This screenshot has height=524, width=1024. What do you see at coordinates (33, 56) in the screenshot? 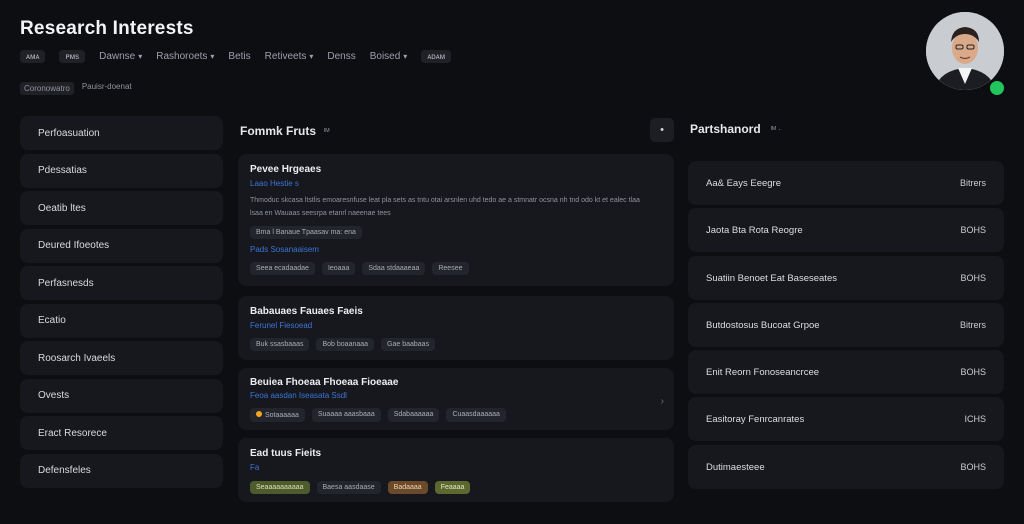
I see `nav-chip: ᴀᴍᴀ` at bounding box center [33, 56].